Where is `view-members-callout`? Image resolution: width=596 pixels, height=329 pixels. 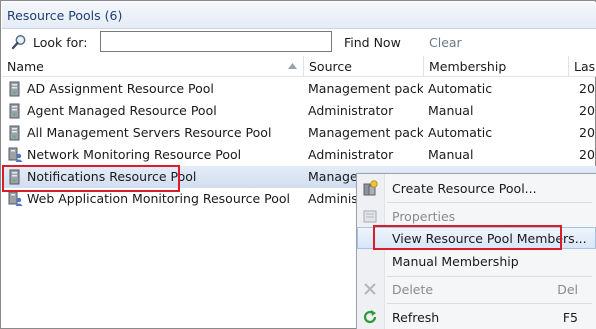
view-members-callout is located at coordinates (467, 237).